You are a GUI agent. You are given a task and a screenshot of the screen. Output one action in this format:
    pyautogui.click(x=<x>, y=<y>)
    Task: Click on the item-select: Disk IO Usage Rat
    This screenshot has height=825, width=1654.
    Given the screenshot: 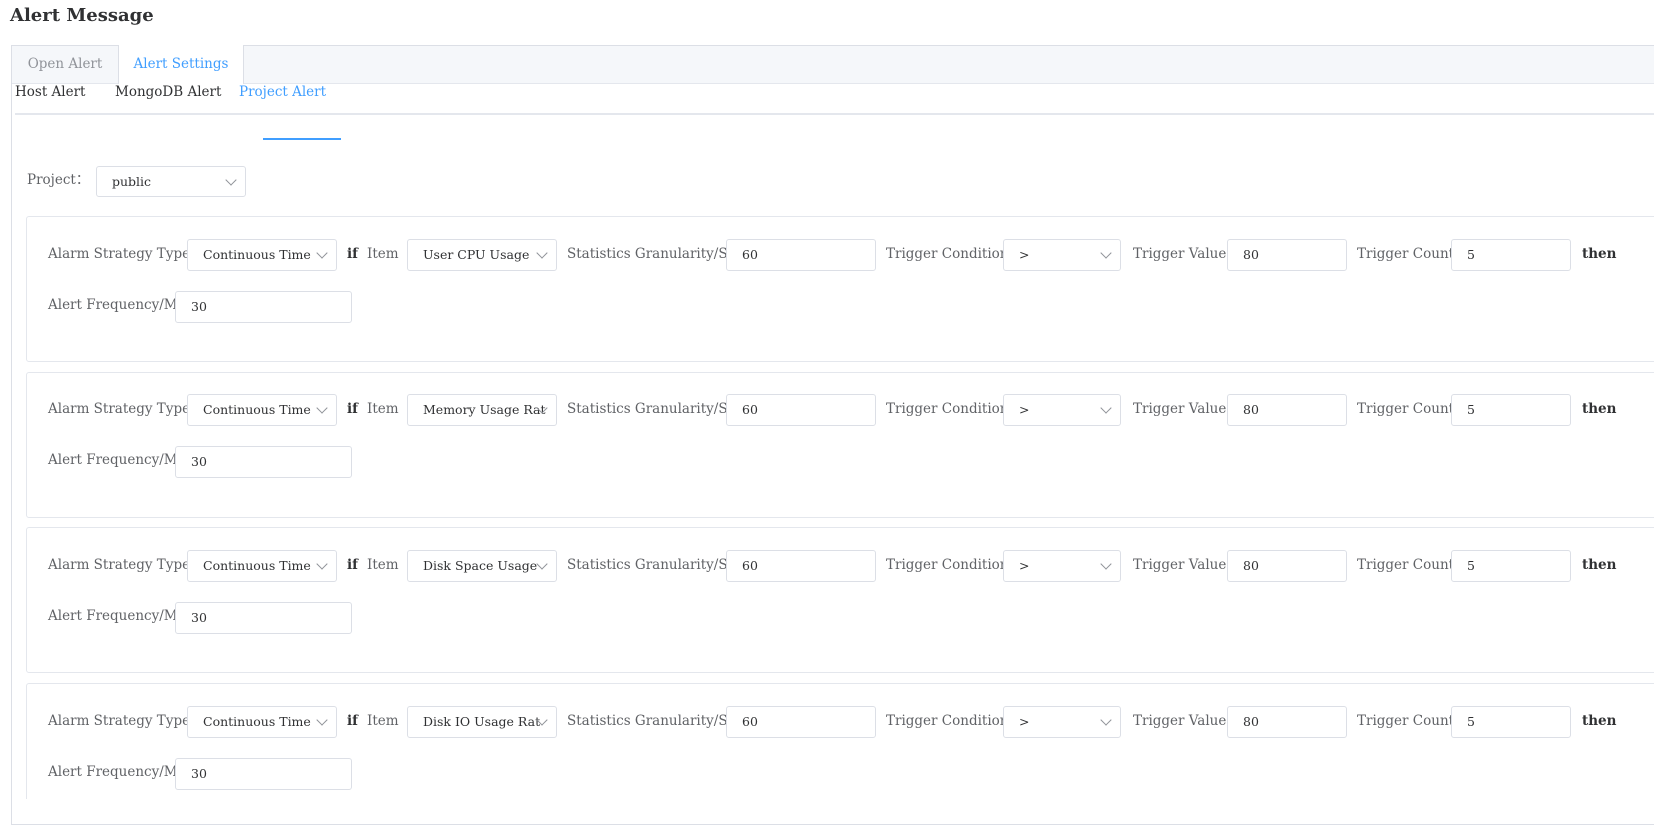 What is the action you would take?
    pyautogui.click(x=482, y=722)
    